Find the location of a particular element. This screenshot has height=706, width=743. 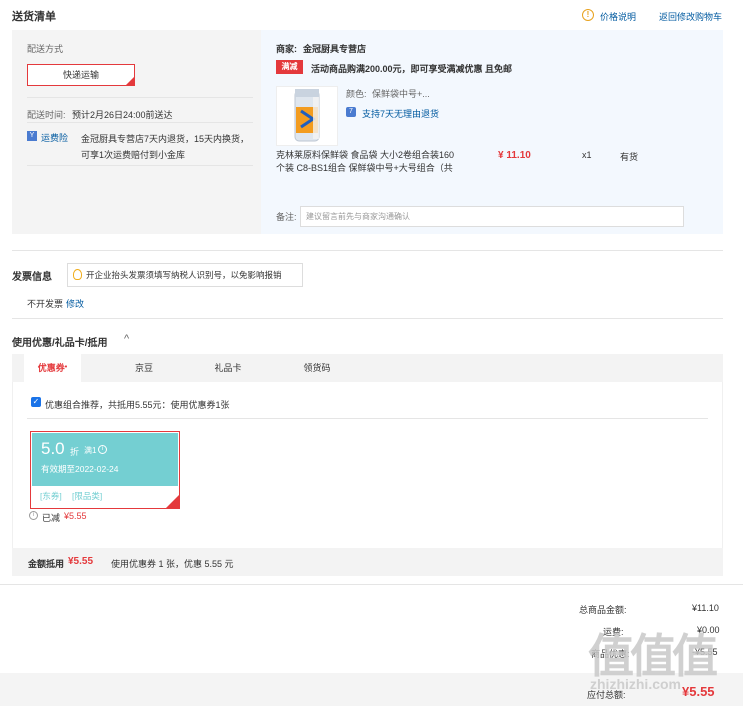

delivery-time-value: 预计2月26日24:00前送达 is located at coordinates (122, 115).